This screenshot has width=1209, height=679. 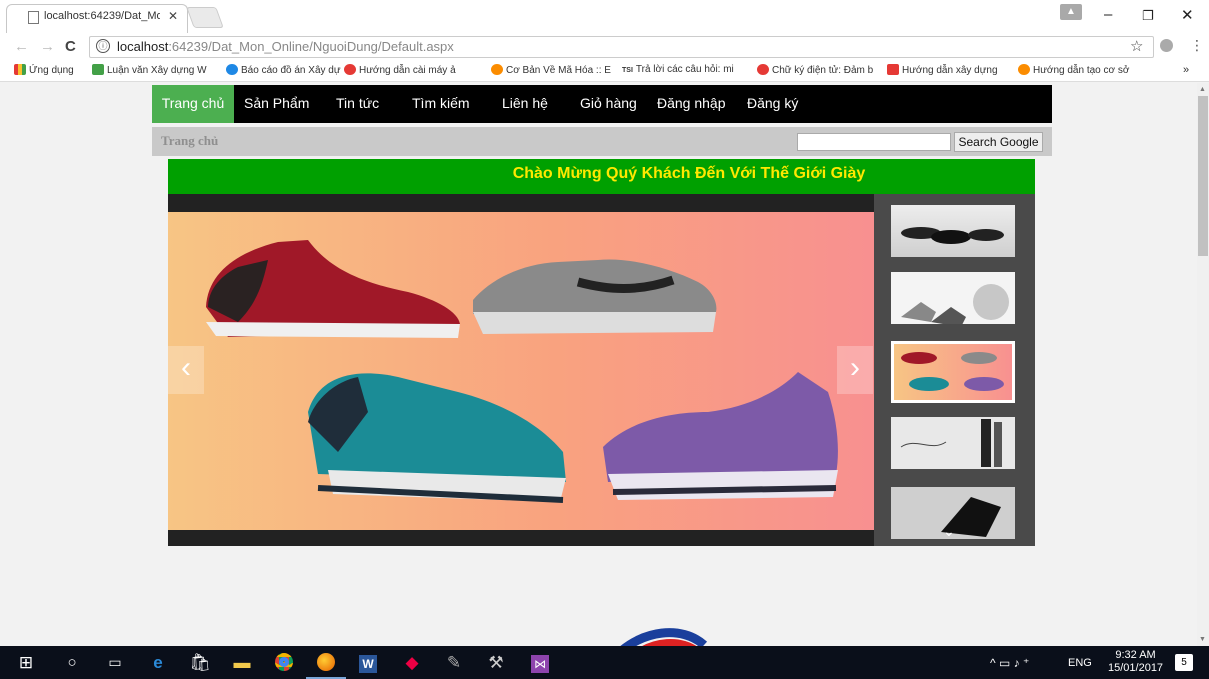 I want to click on thumbnail-shoes, so click(x=952, y=235).